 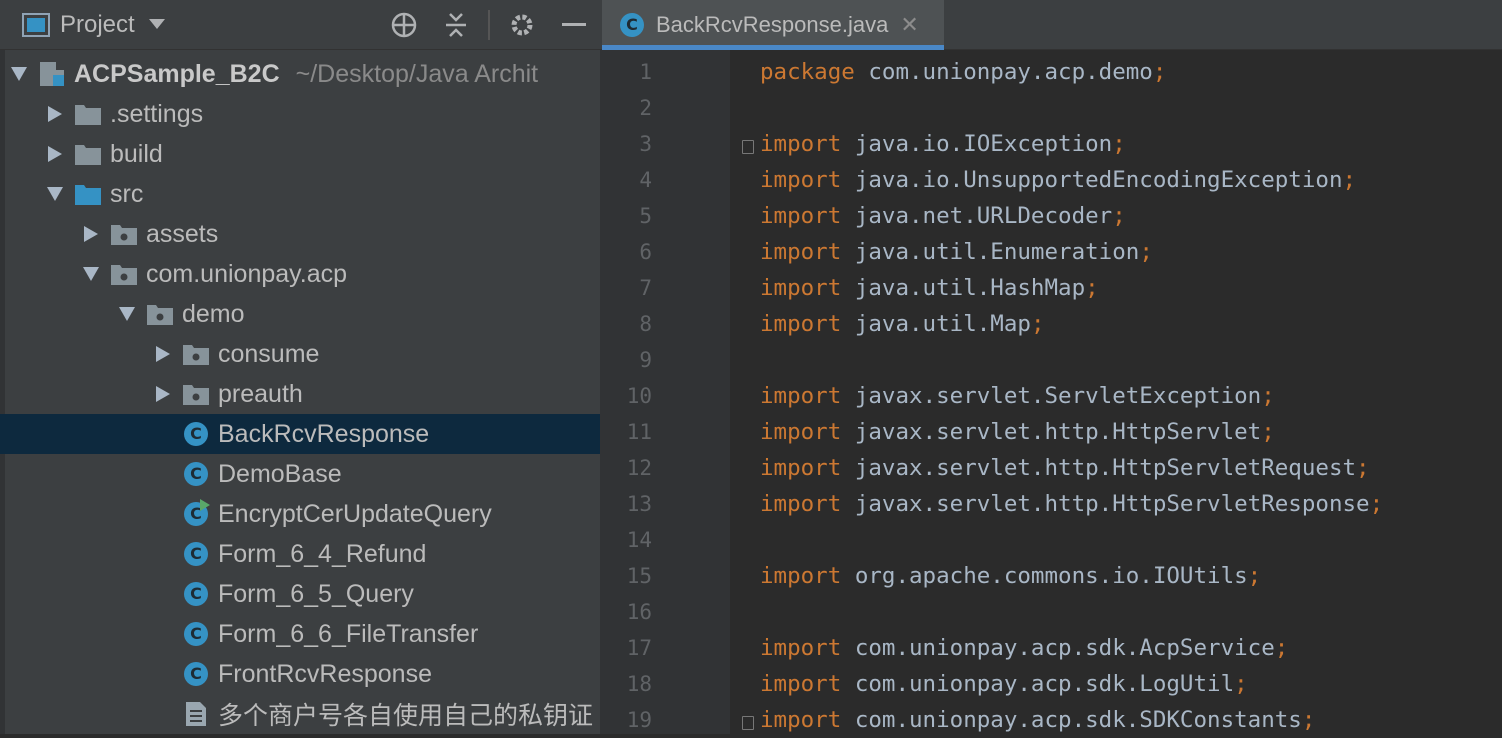 What do you see at coordinates (404, 25) in the screenshot?
I see `locate-crosshair-icon` at bounding box center [404, 25].